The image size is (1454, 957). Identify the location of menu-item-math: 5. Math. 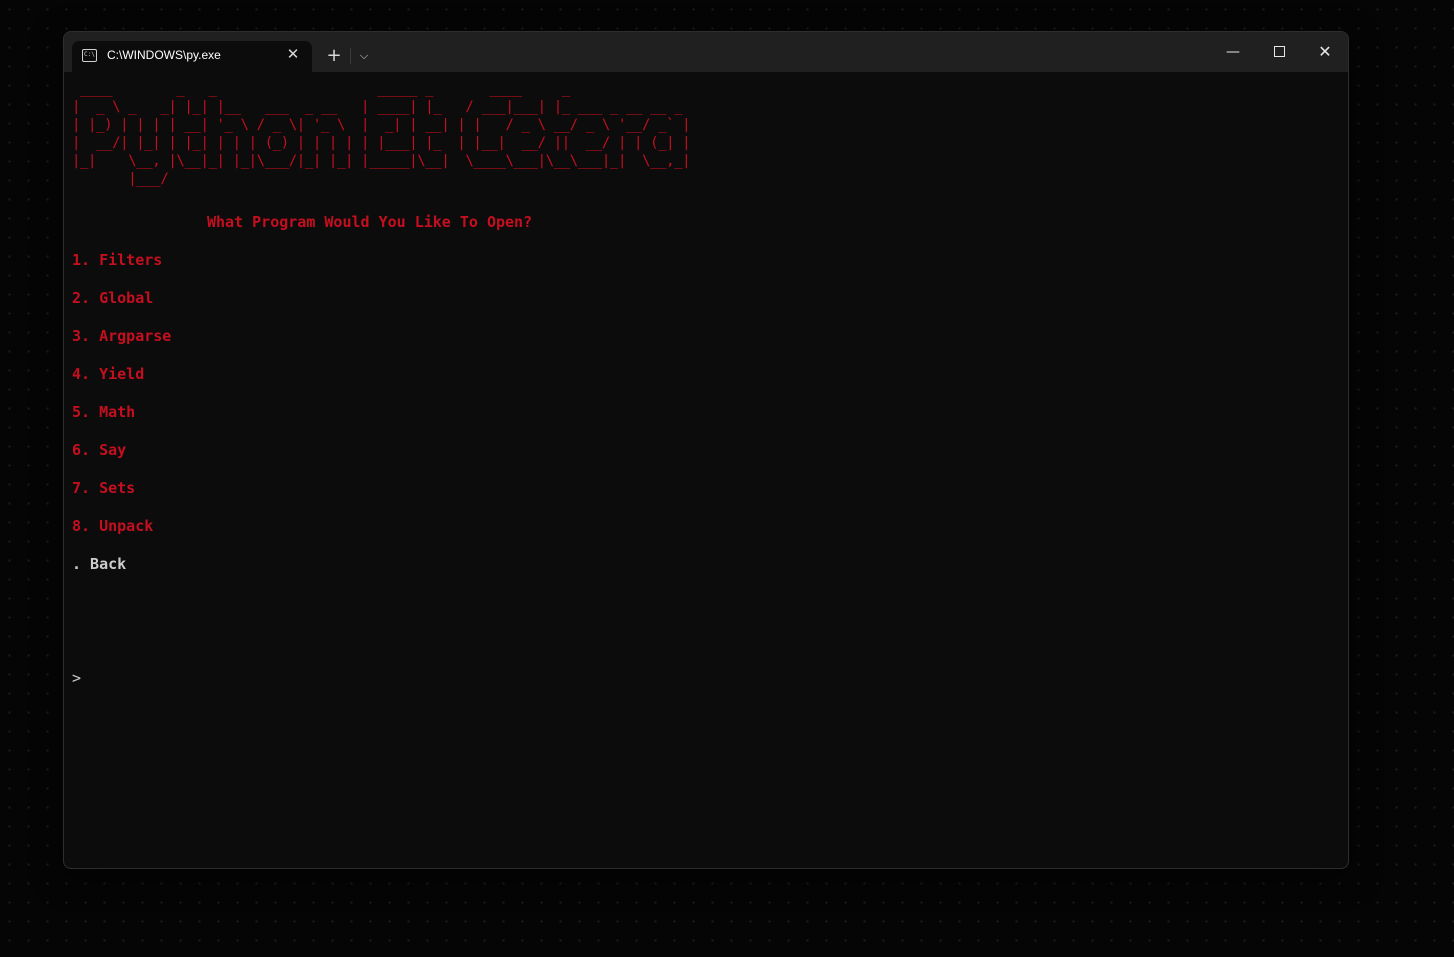
(104, 412).